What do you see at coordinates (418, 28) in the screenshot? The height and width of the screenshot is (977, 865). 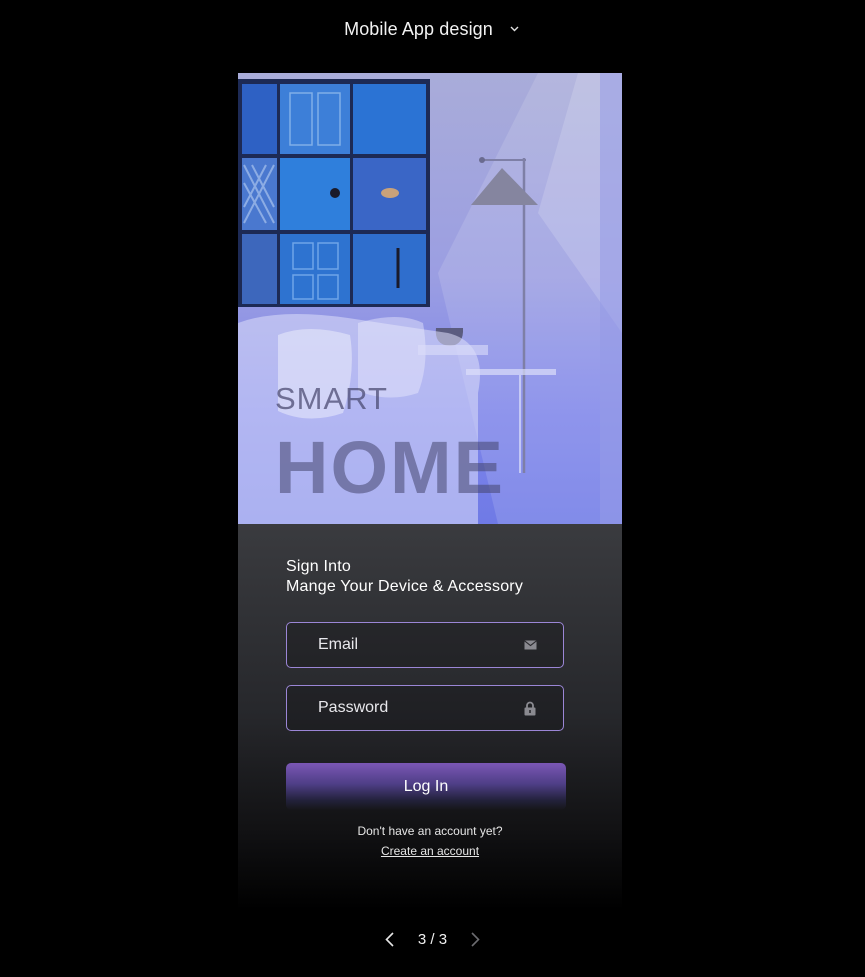 I see `file-title: Mobile App design` at bounding box center [418, 28].